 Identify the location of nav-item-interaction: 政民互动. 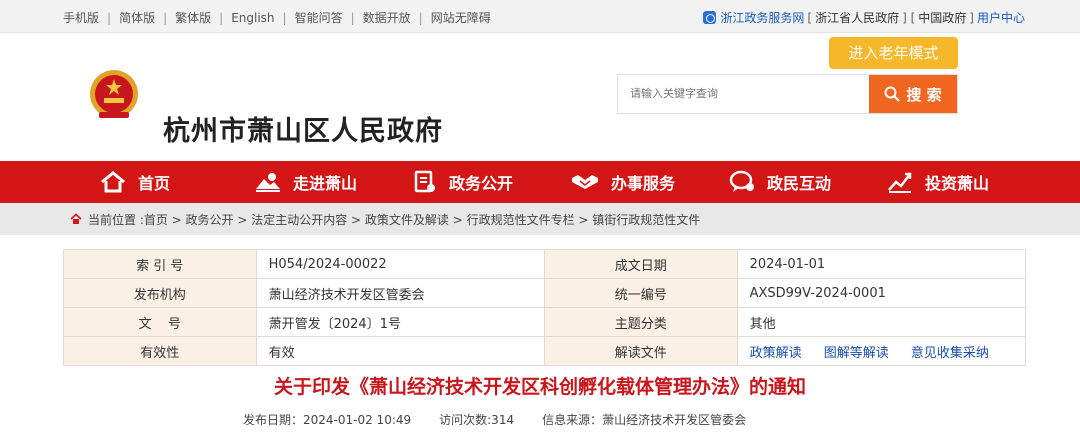
(808, 182).